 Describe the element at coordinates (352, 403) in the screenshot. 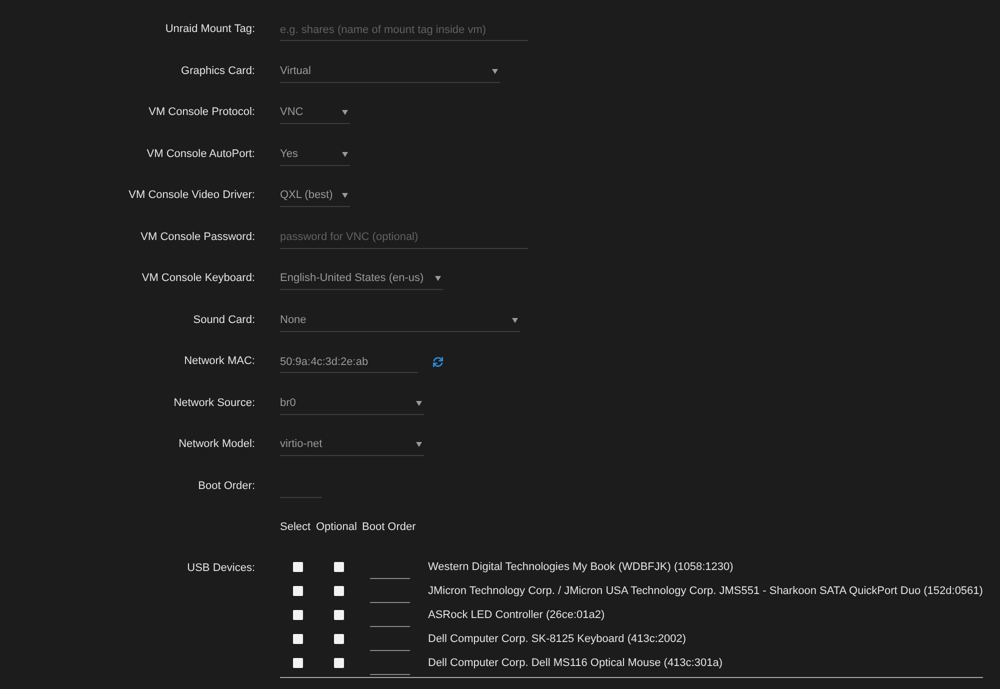

I see `select-field: br0` at that location.